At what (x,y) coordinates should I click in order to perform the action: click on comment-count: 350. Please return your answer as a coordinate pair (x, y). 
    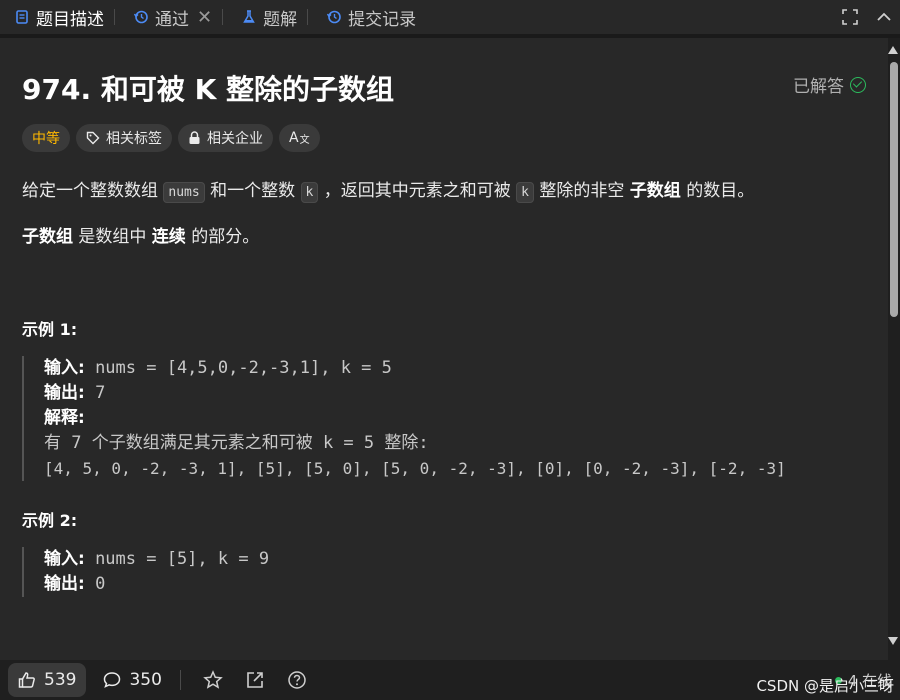
    Looking at the image, I should click on (145, 680).